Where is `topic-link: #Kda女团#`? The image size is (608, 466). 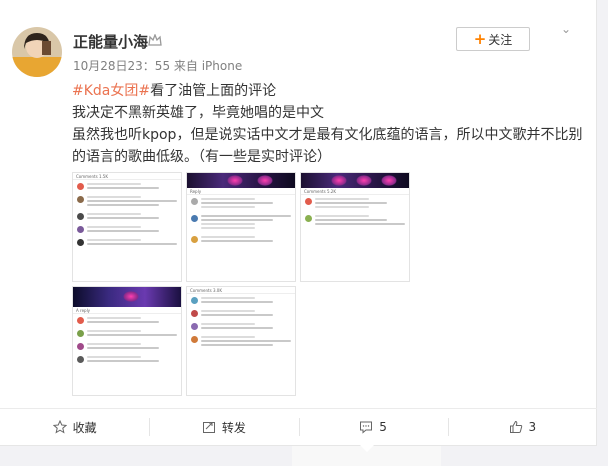 topic-link: #Kda女团# is located at coordinates (111, 91).